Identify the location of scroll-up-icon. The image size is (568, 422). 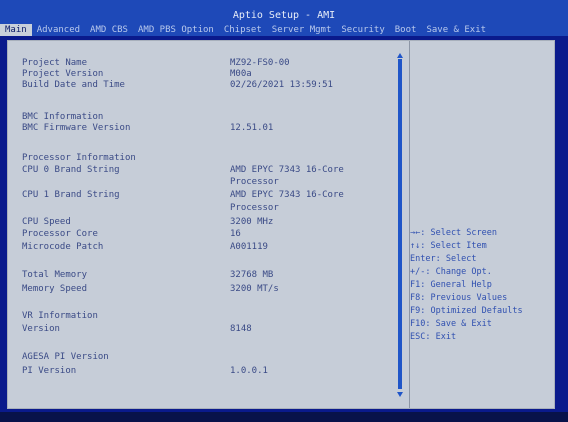
(400, 55).